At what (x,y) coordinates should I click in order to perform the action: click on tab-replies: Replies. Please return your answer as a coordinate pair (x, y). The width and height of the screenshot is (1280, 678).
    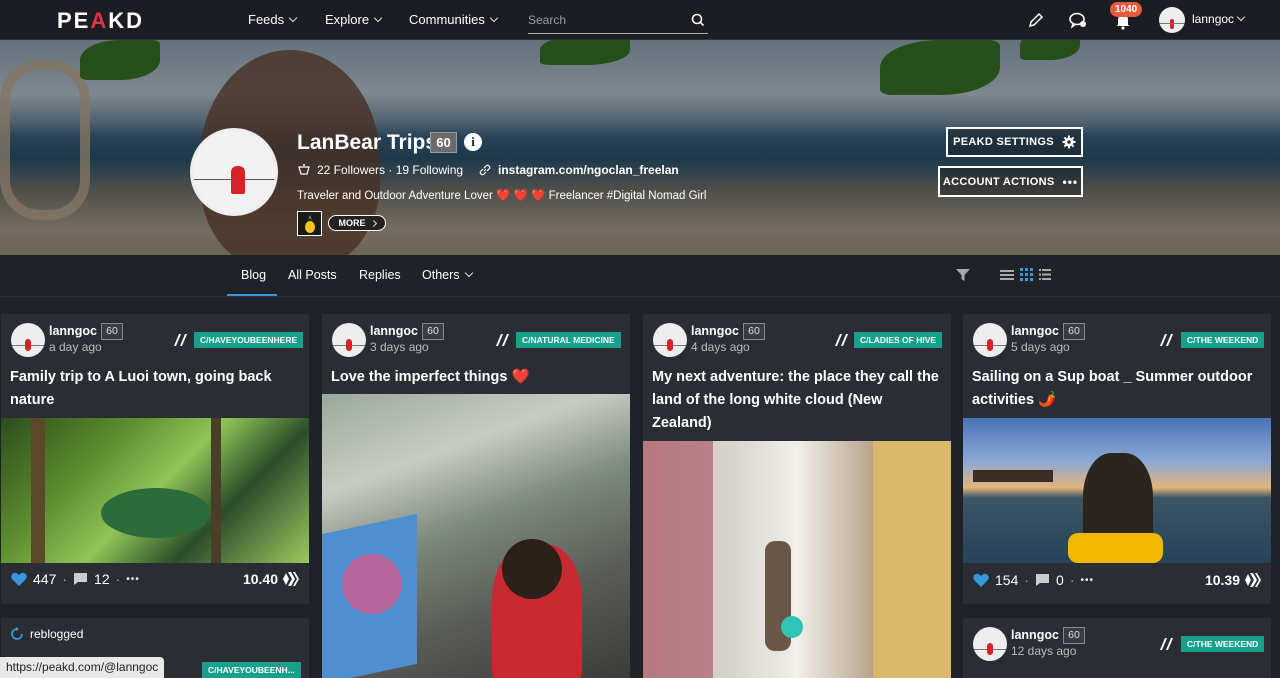
    Looking at the image, I should click on (380, 275).